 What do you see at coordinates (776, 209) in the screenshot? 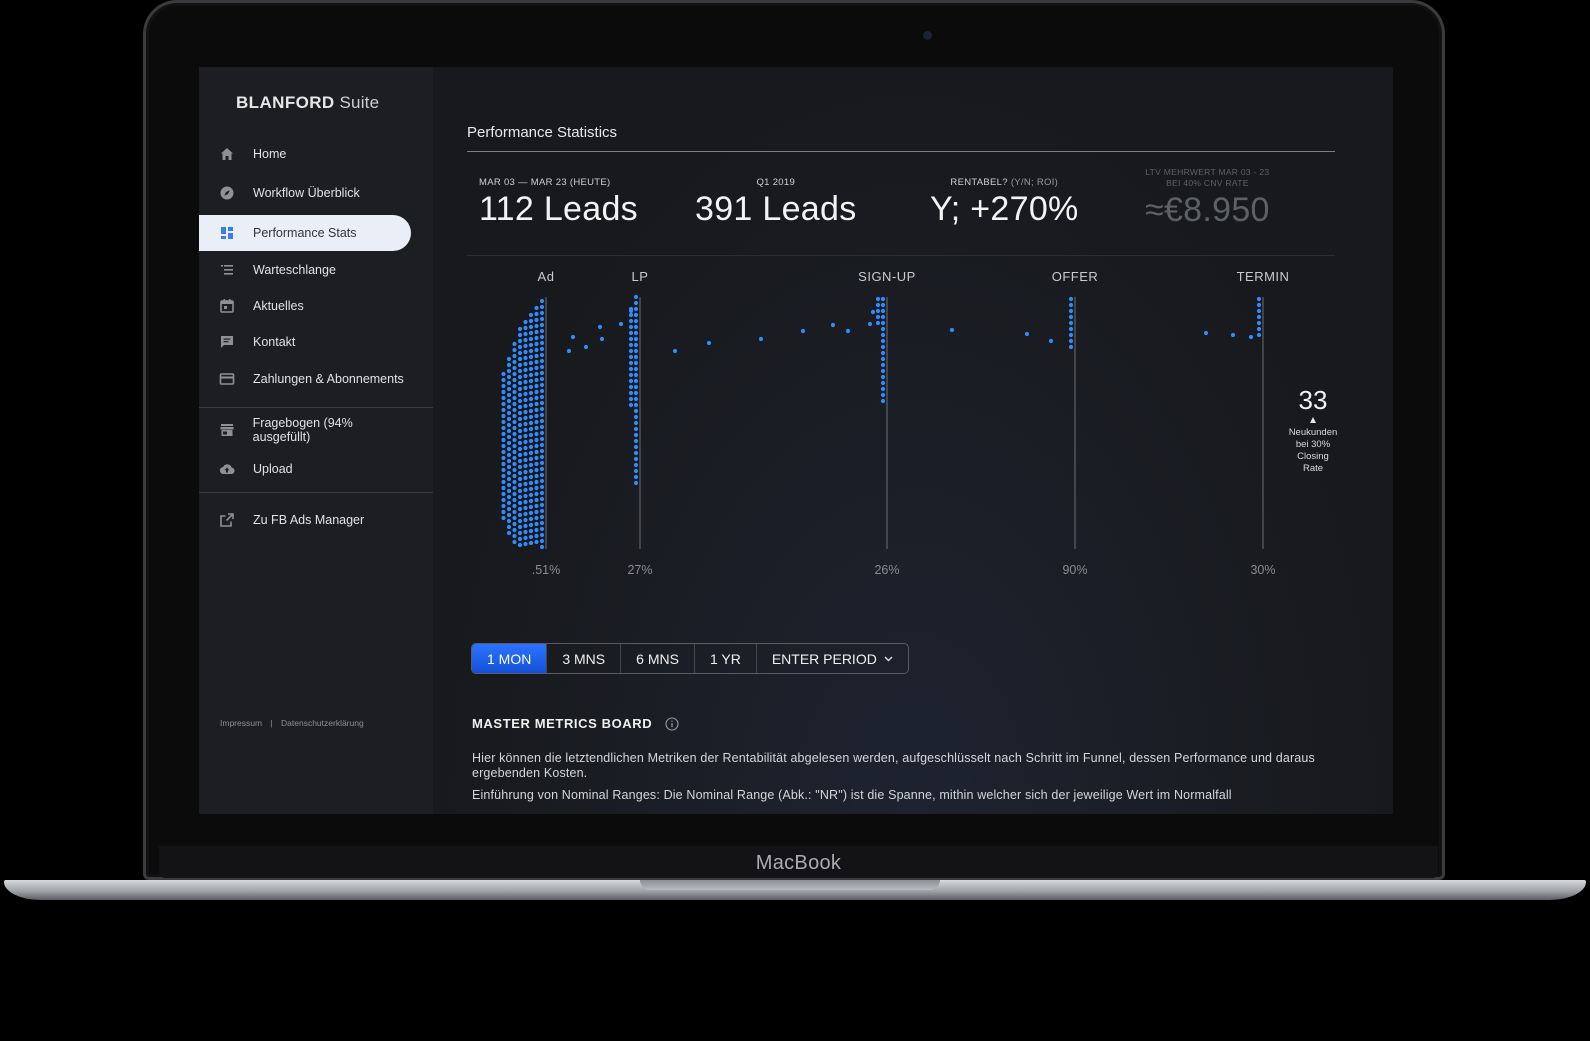
I see `kpi-value: 391 Leads` at bounding box center [776, 209].